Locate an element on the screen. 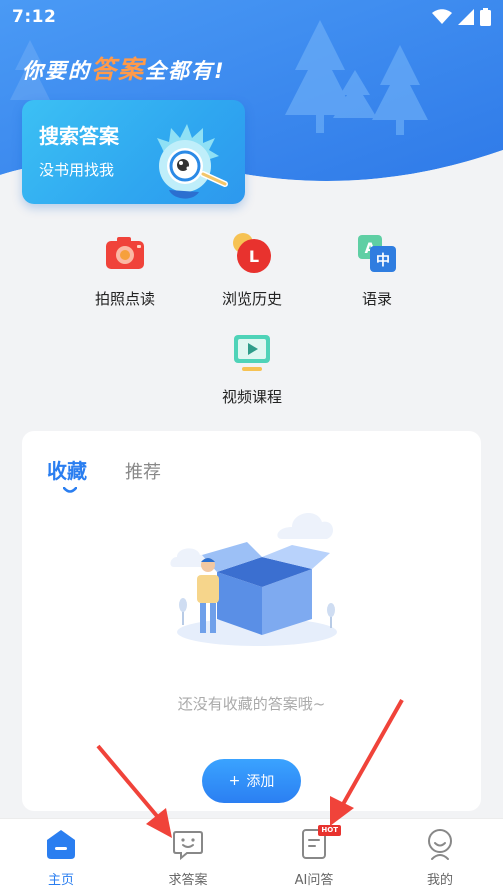 Image resolution: width=503 pixels, height=896 pixels. tab-home: 主页 is located at coordinates (61, 857).